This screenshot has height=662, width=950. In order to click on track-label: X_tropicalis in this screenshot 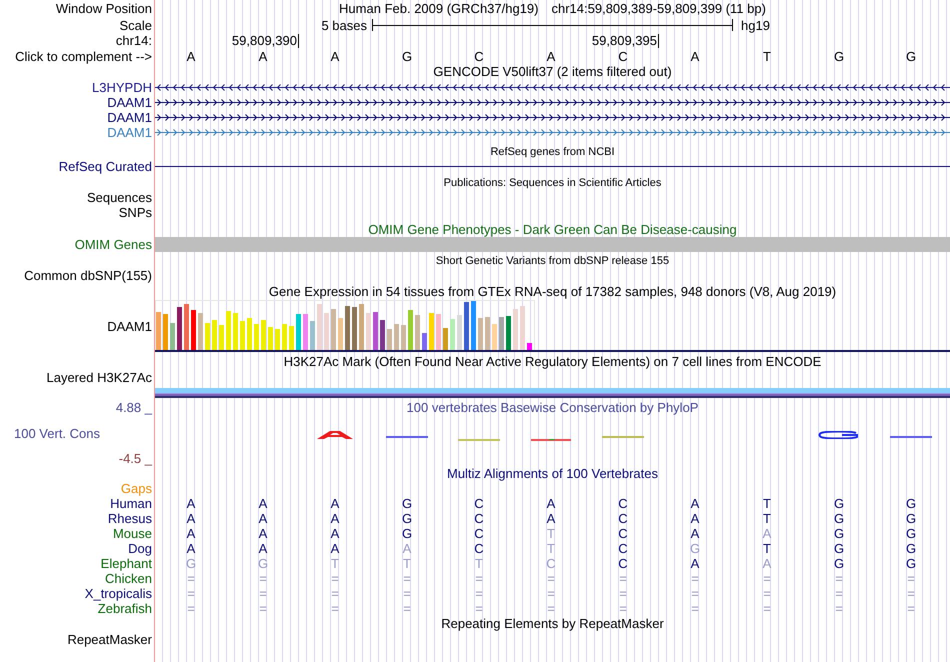, I will do `click(118, 593)`.